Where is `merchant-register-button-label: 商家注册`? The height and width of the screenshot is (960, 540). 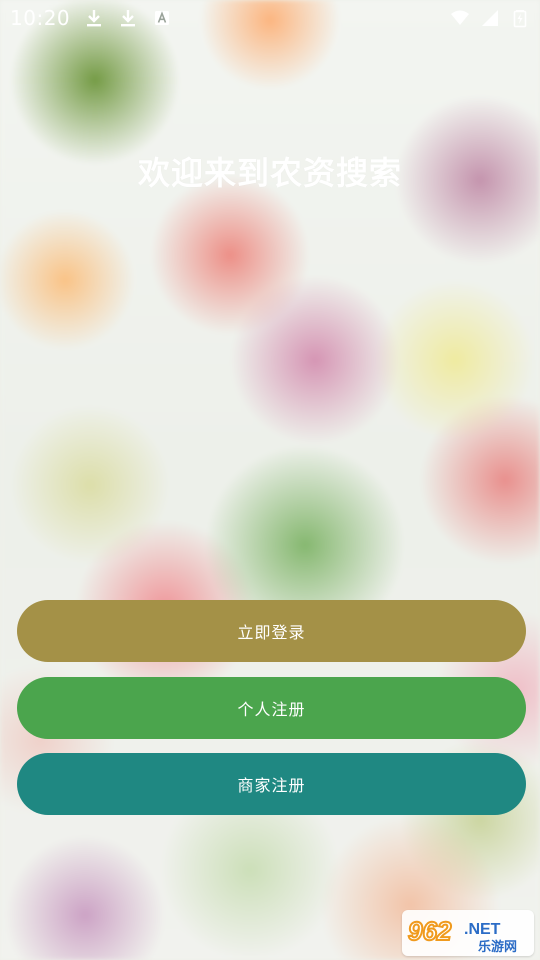 merchant-register-button-label: 商家注册 is located at coordinates (271, 785).